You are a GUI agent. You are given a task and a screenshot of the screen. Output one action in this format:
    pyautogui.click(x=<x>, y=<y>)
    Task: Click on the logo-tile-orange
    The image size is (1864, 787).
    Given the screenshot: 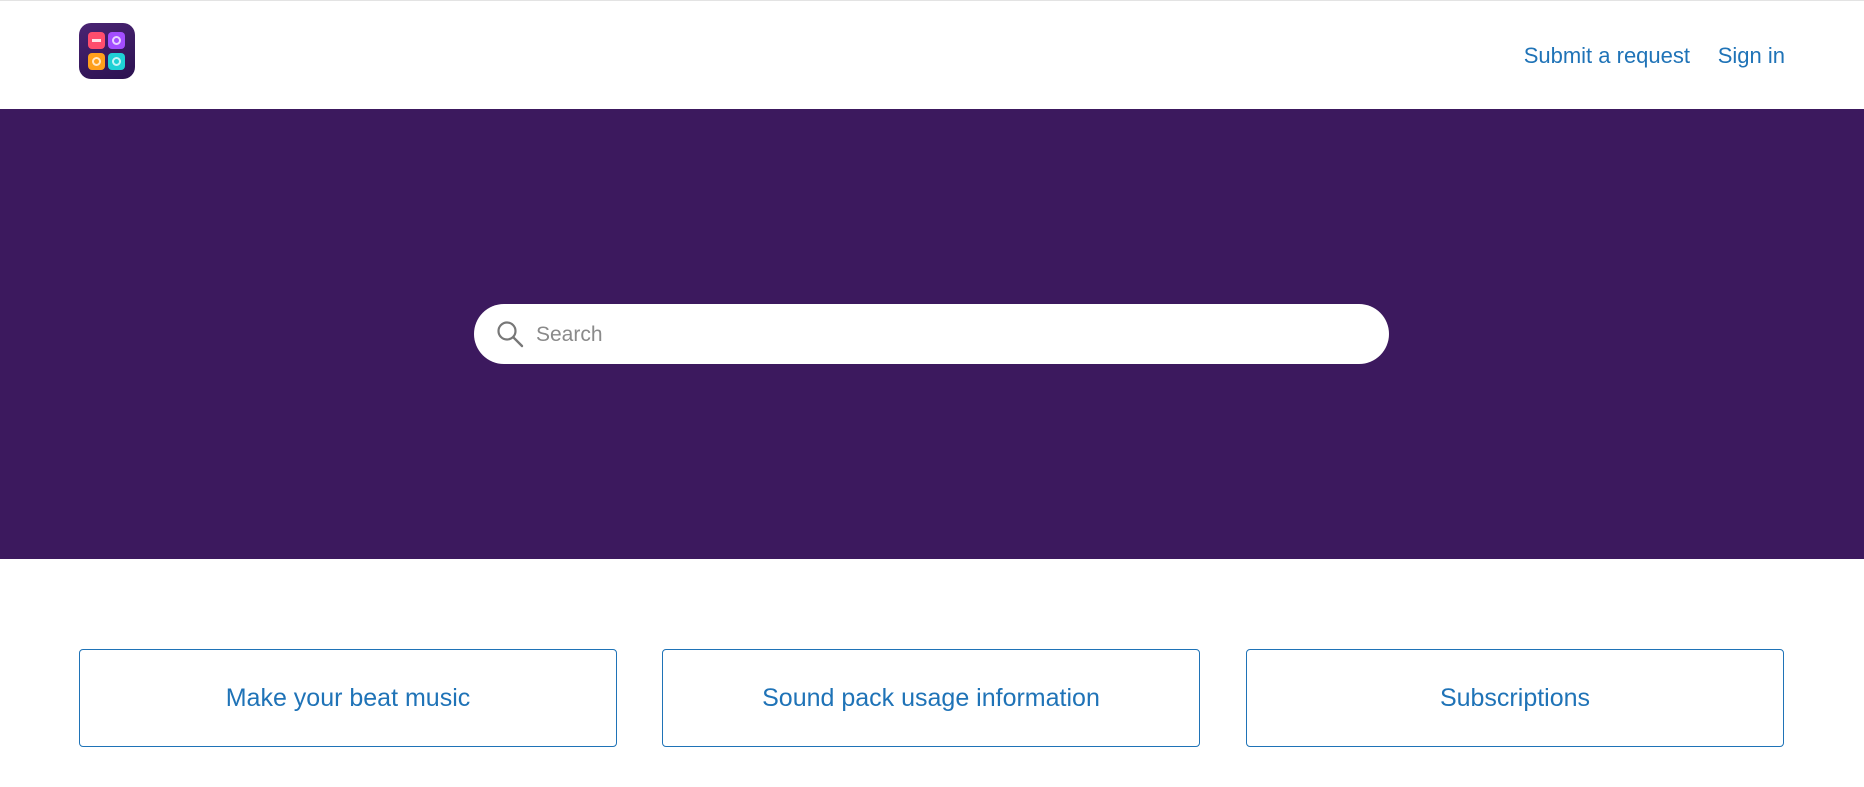 What is the action you would take?
    pyautogui.click(x=96, y=61)
    